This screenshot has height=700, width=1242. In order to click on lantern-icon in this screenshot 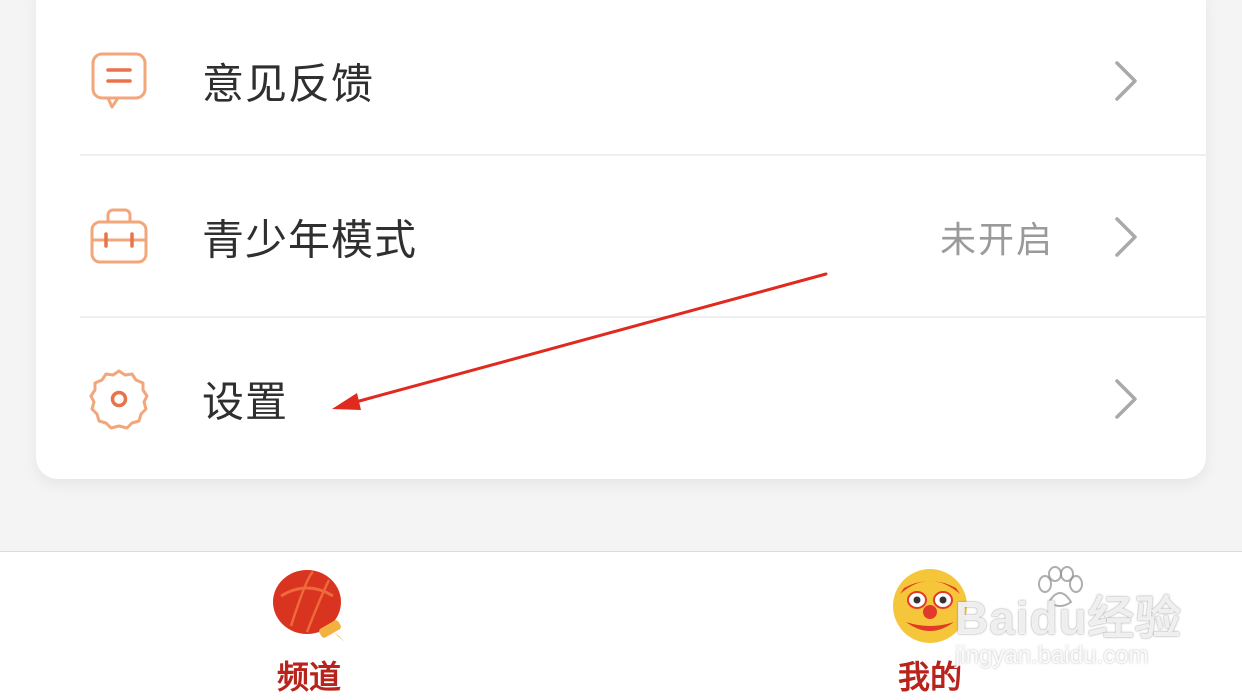, I will do `click(309, 606)`.